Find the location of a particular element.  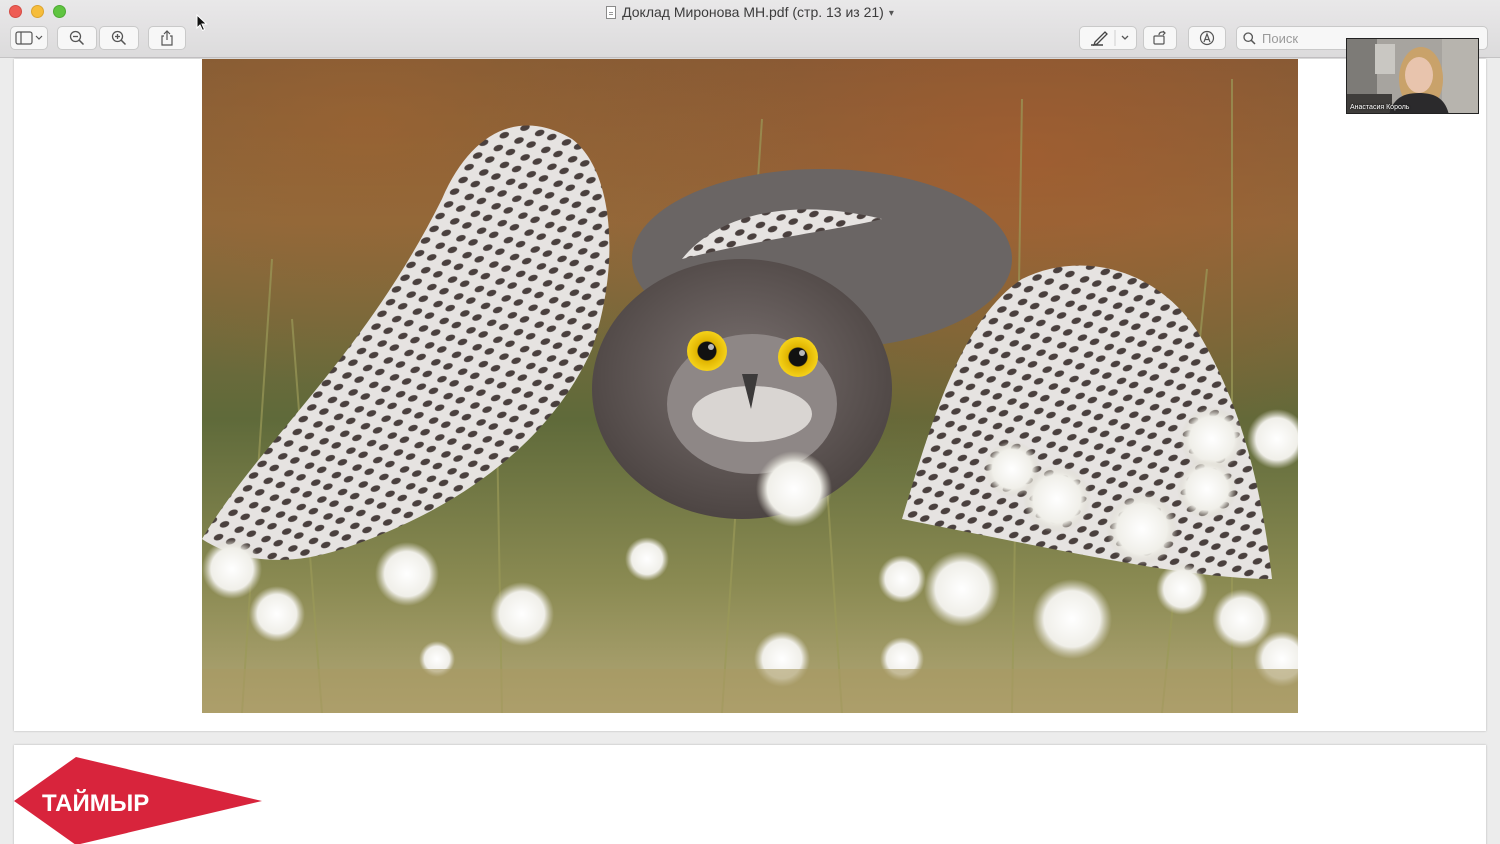

pen-icon is located at coordinates (1110, 38).